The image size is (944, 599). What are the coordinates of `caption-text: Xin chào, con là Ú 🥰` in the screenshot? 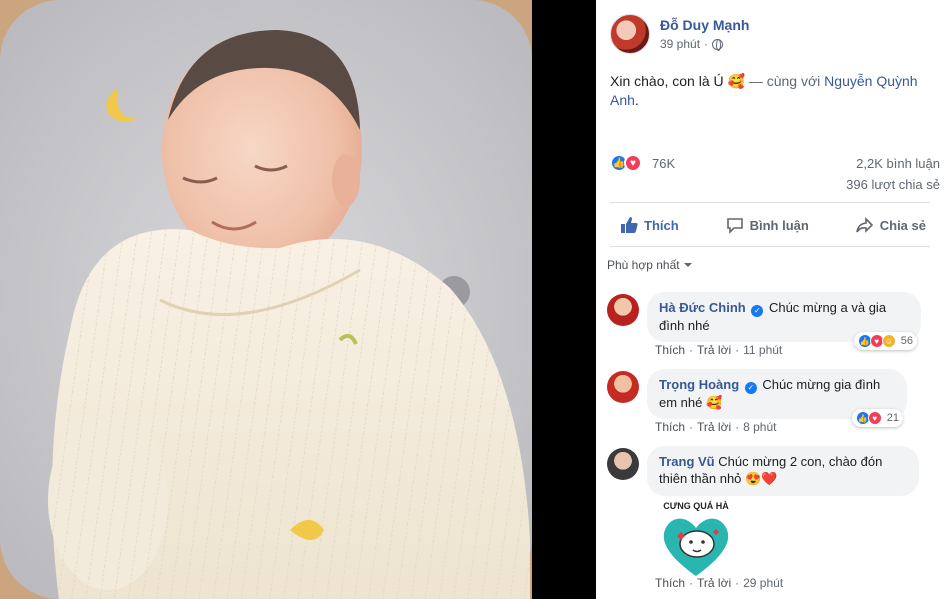 It's located at (677, 81).